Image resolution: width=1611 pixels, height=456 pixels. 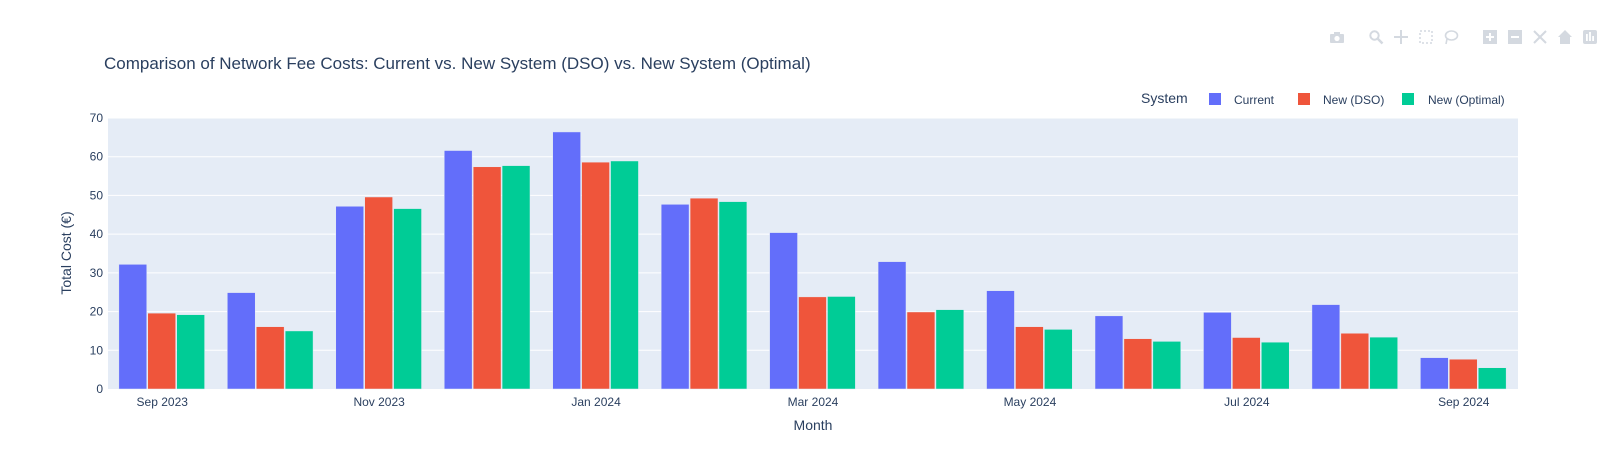 What do you see at coordinates (1464, 402) in the screenshot?
I see `x-tick-label: Sep 2024` at bounding box center [1464, 402].